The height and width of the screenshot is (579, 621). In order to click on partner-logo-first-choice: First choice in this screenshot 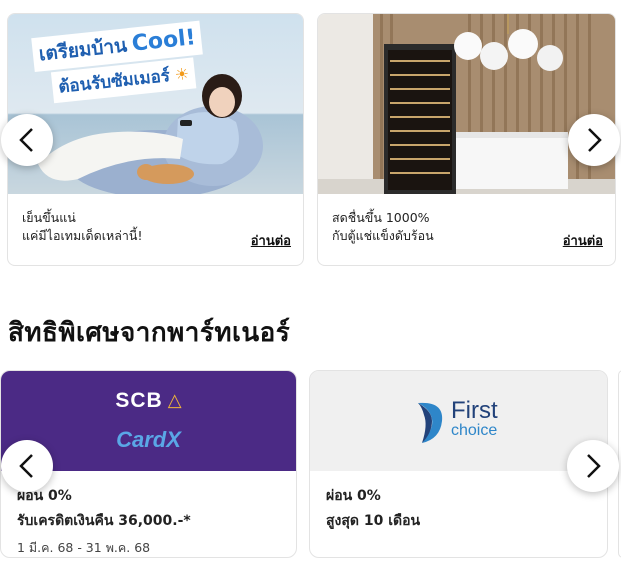, I will do `click(458, 421)`.